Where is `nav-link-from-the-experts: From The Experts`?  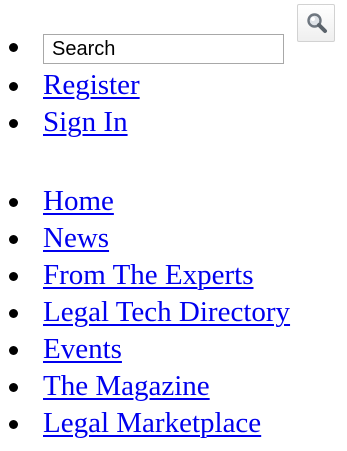 nav-link-from-the-experts: From The Experts is located at coordinates (148, 275).